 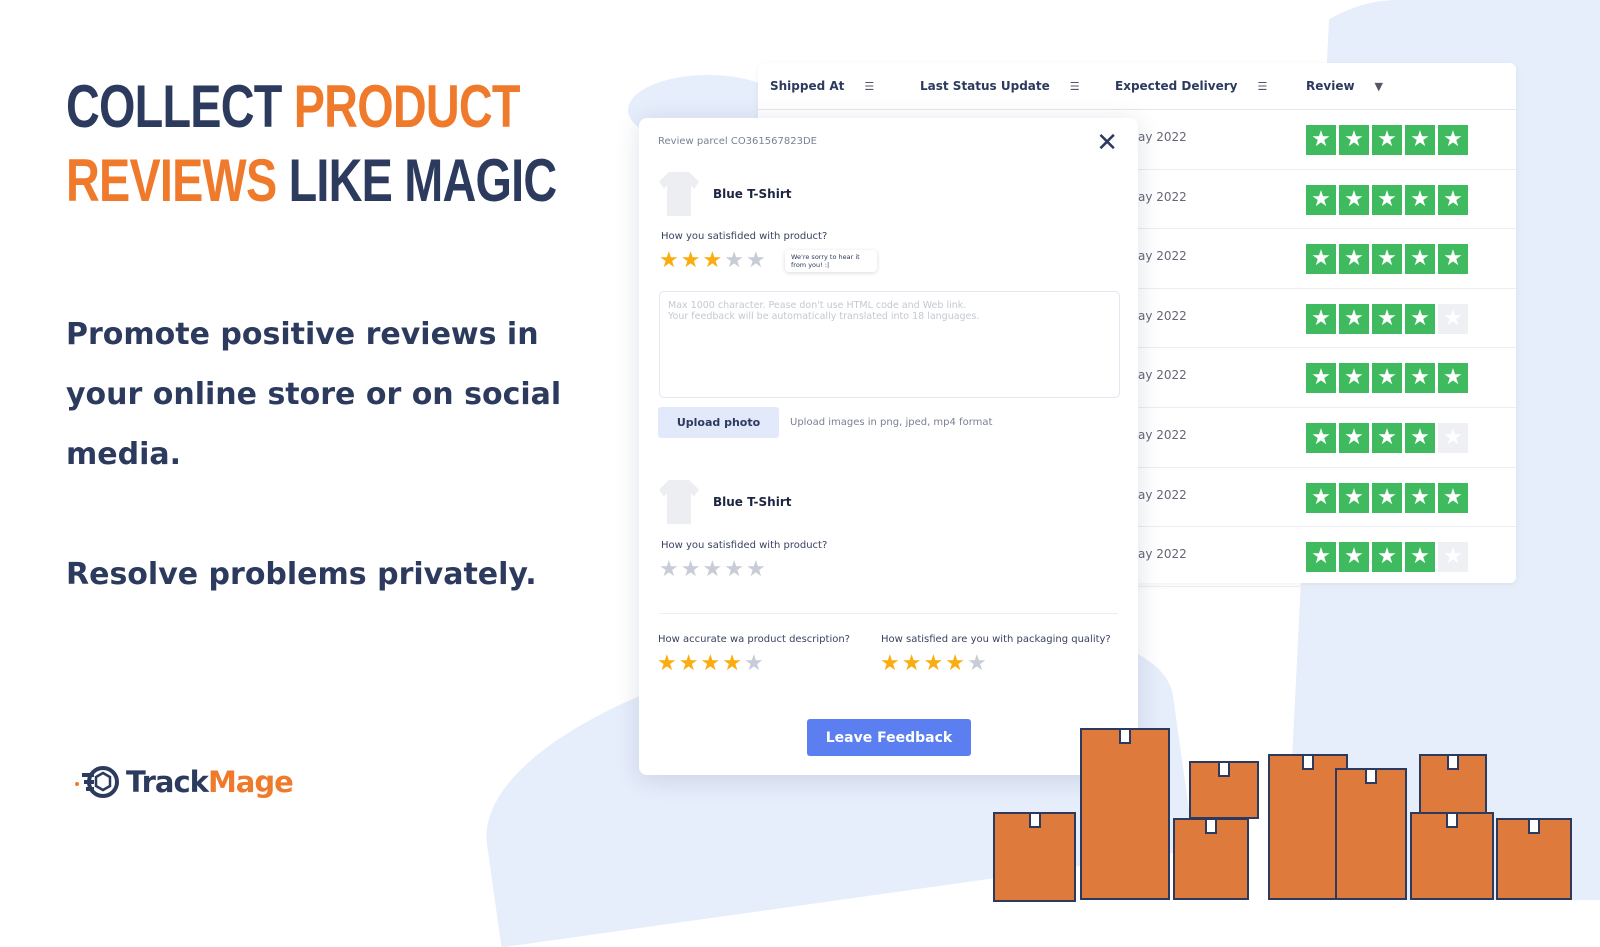 What do you see at coordinates (891, 422) in the screenshot?
I see `upload-hint: Upload images in png, jped, mp4 format` at bounding box center [891, 422].